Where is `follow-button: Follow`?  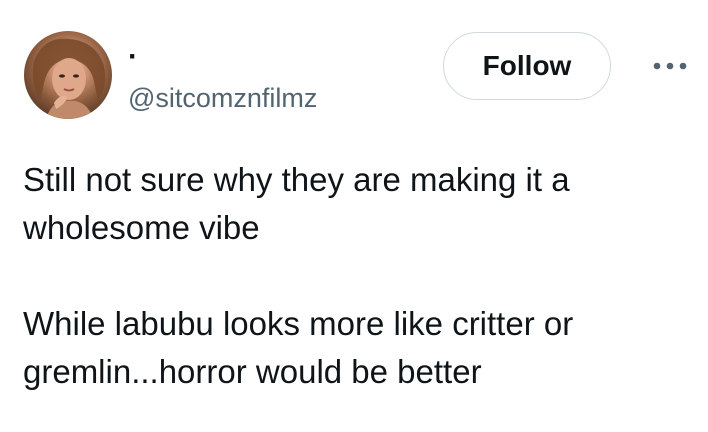 follow-button: Follow is located at coordinates (527, 66).